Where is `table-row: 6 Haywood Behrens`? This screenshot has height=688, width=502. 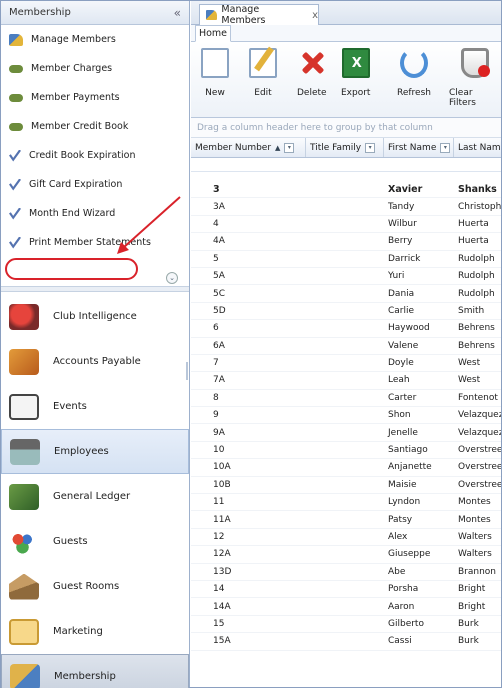 table-row: 6 Haywood Behrens is located at coordinates (346, 329).